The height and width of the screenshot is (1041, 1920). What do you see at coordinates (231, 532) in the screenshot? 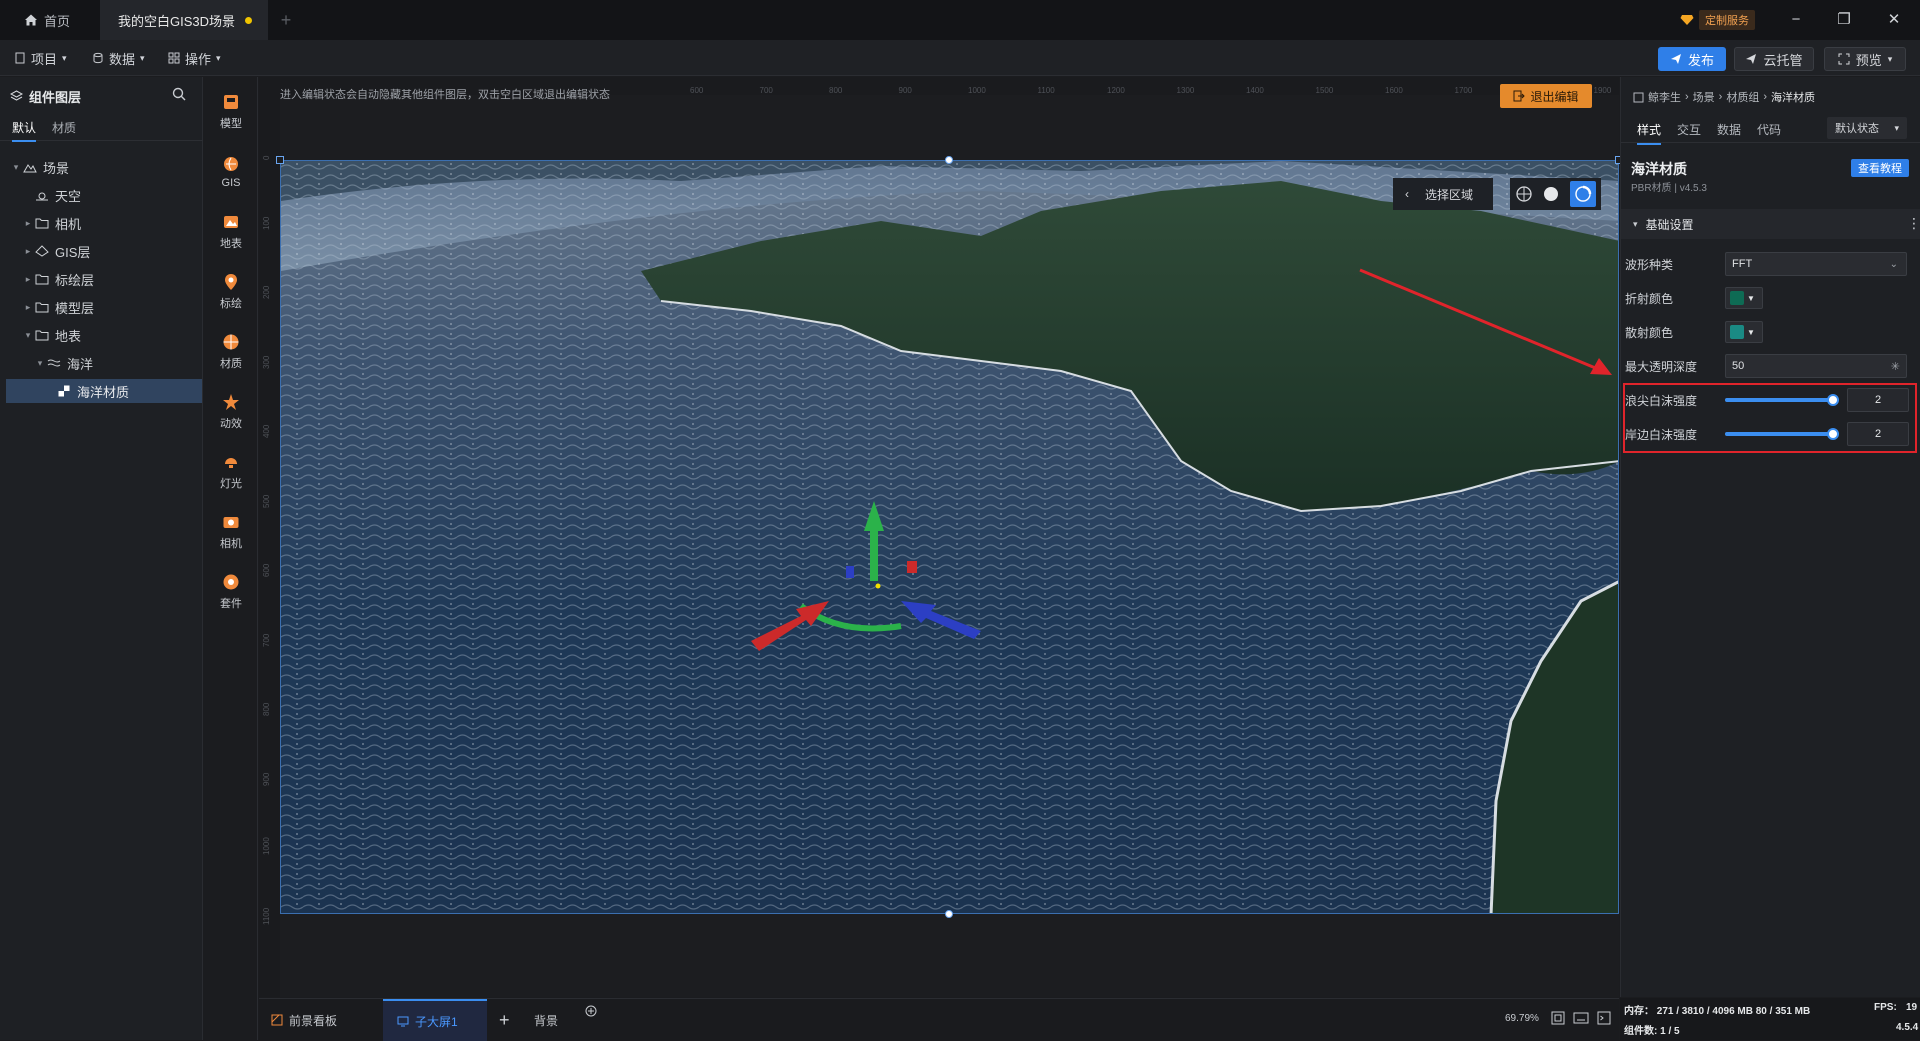
I see `tool-camera: 相机` at bounding box center [231, 532].